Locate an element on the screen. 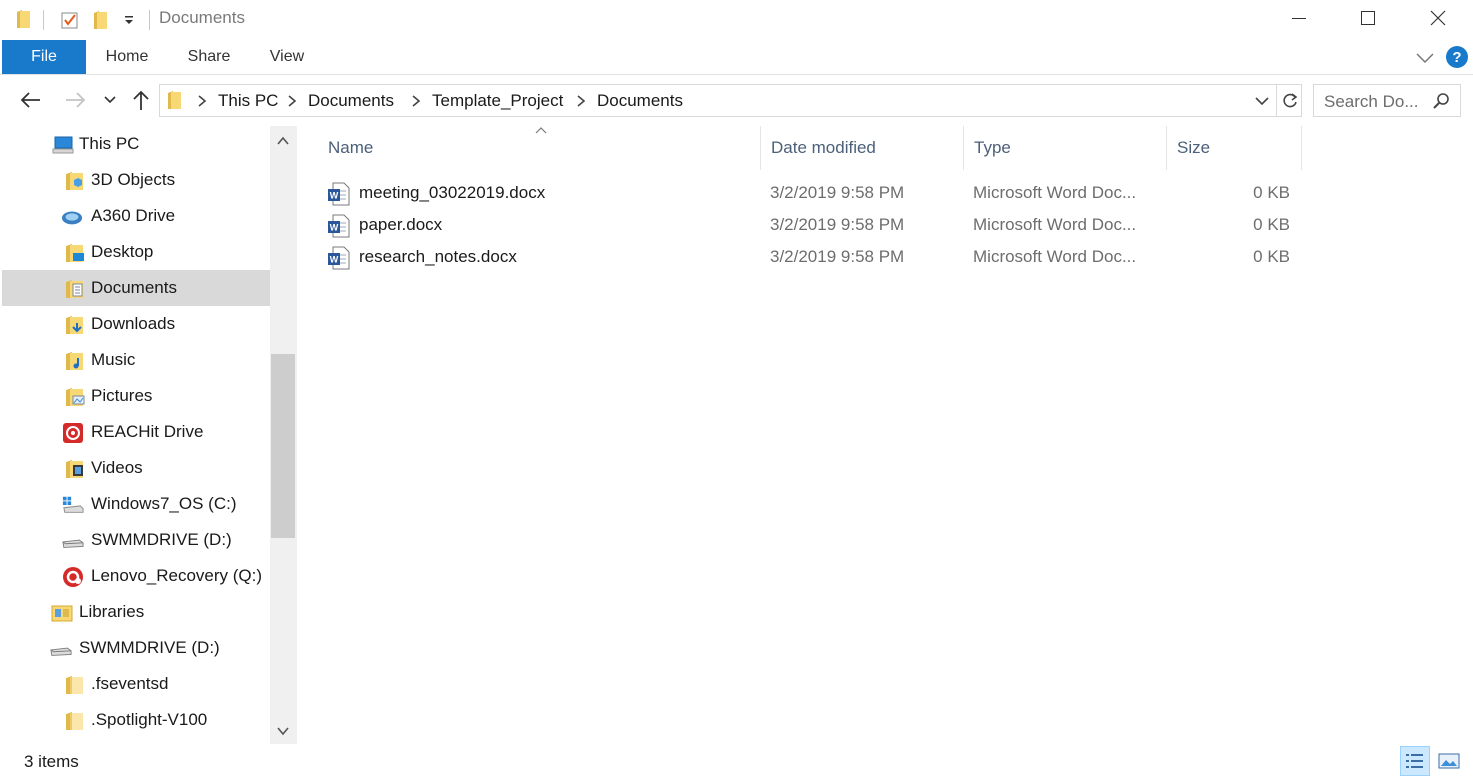 This screenshot has height=777, width=1473. nav-scrollbar is located at coordinates (283, 435).